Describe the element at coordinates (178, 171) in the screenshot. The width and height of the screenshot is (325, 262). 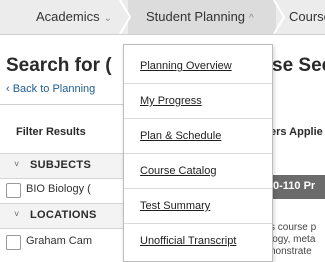
I see `menu-item-link: Course Catalog` at that location.